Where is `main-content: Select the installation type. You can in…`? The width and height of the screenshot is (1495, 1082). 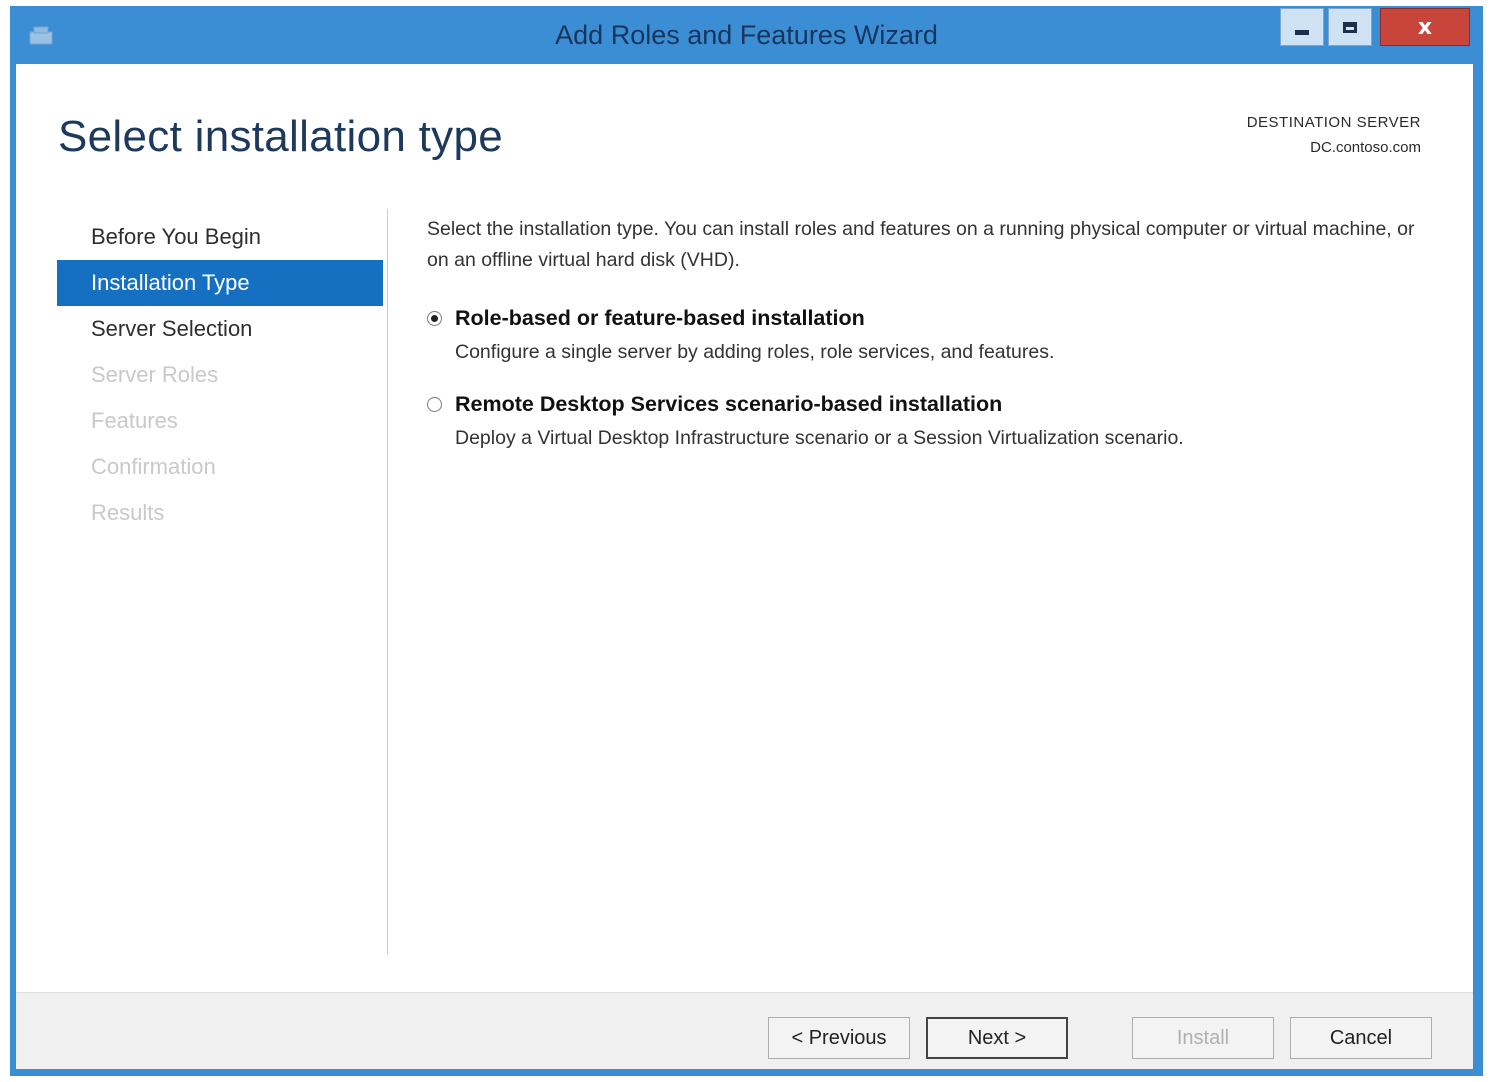
main-content: Select the installation type. You can in… is located at coordinates (922, 332).